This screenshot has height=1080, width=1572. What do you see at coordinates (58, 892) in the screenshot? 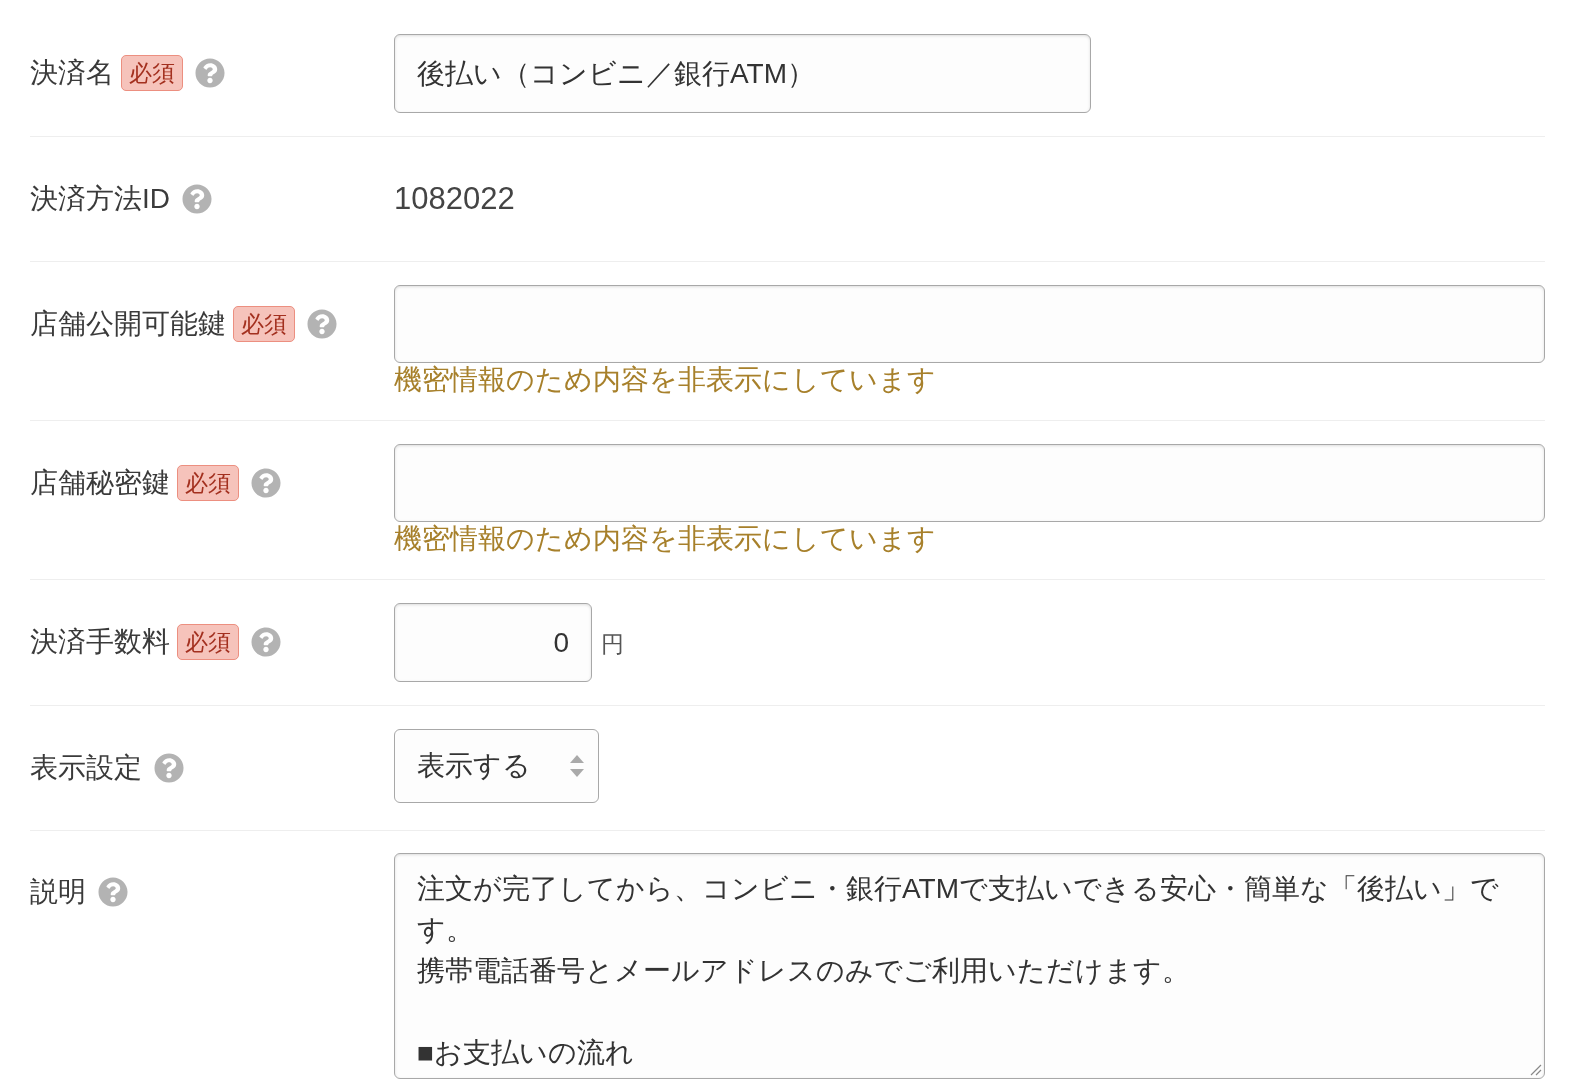
I see `field-label: 説明` at bounding box center [58, 892].